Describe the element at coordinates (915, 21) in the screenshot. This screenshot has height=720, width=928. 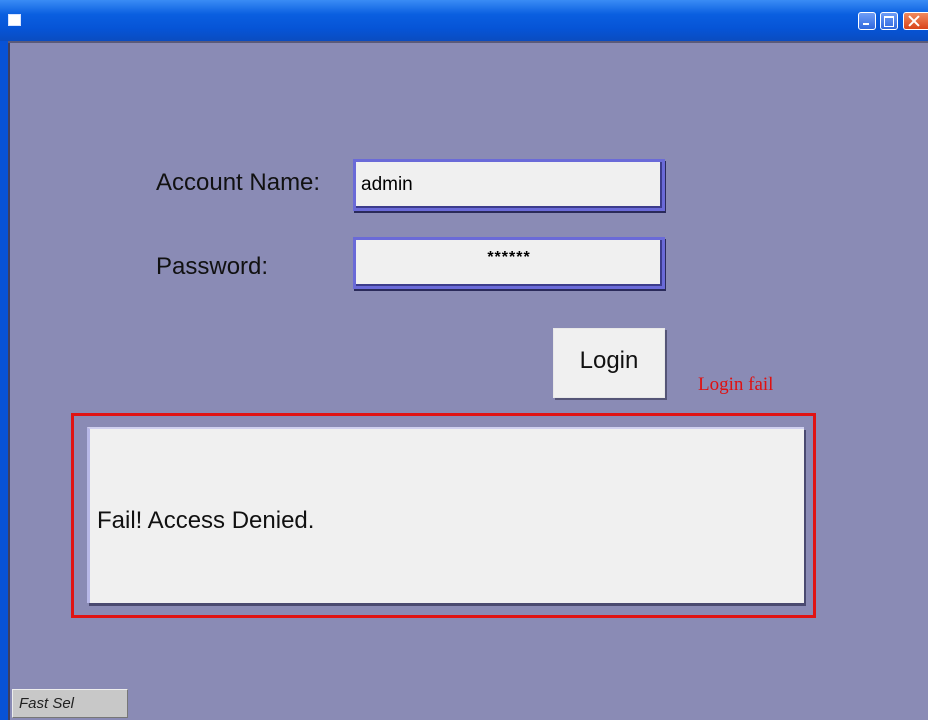
I see `close-icon` at that location.